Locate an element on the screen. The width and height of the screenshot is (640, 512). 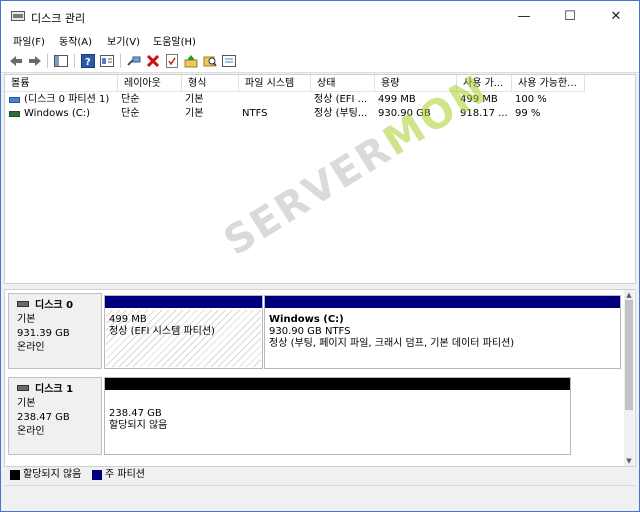
partition-unallocated: 238.47 GB 할당되지 않음 is located at coordinates (337, 416).